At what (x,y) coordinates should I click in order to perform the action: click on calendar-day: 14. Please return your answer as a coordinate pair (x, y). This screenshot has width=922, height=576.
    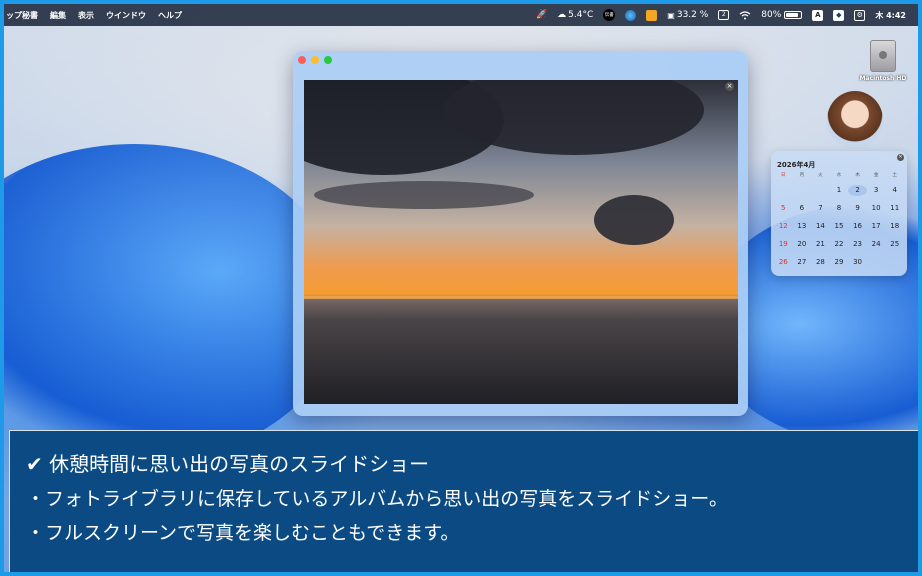
    Looking at the image, I should click on (820, 226).